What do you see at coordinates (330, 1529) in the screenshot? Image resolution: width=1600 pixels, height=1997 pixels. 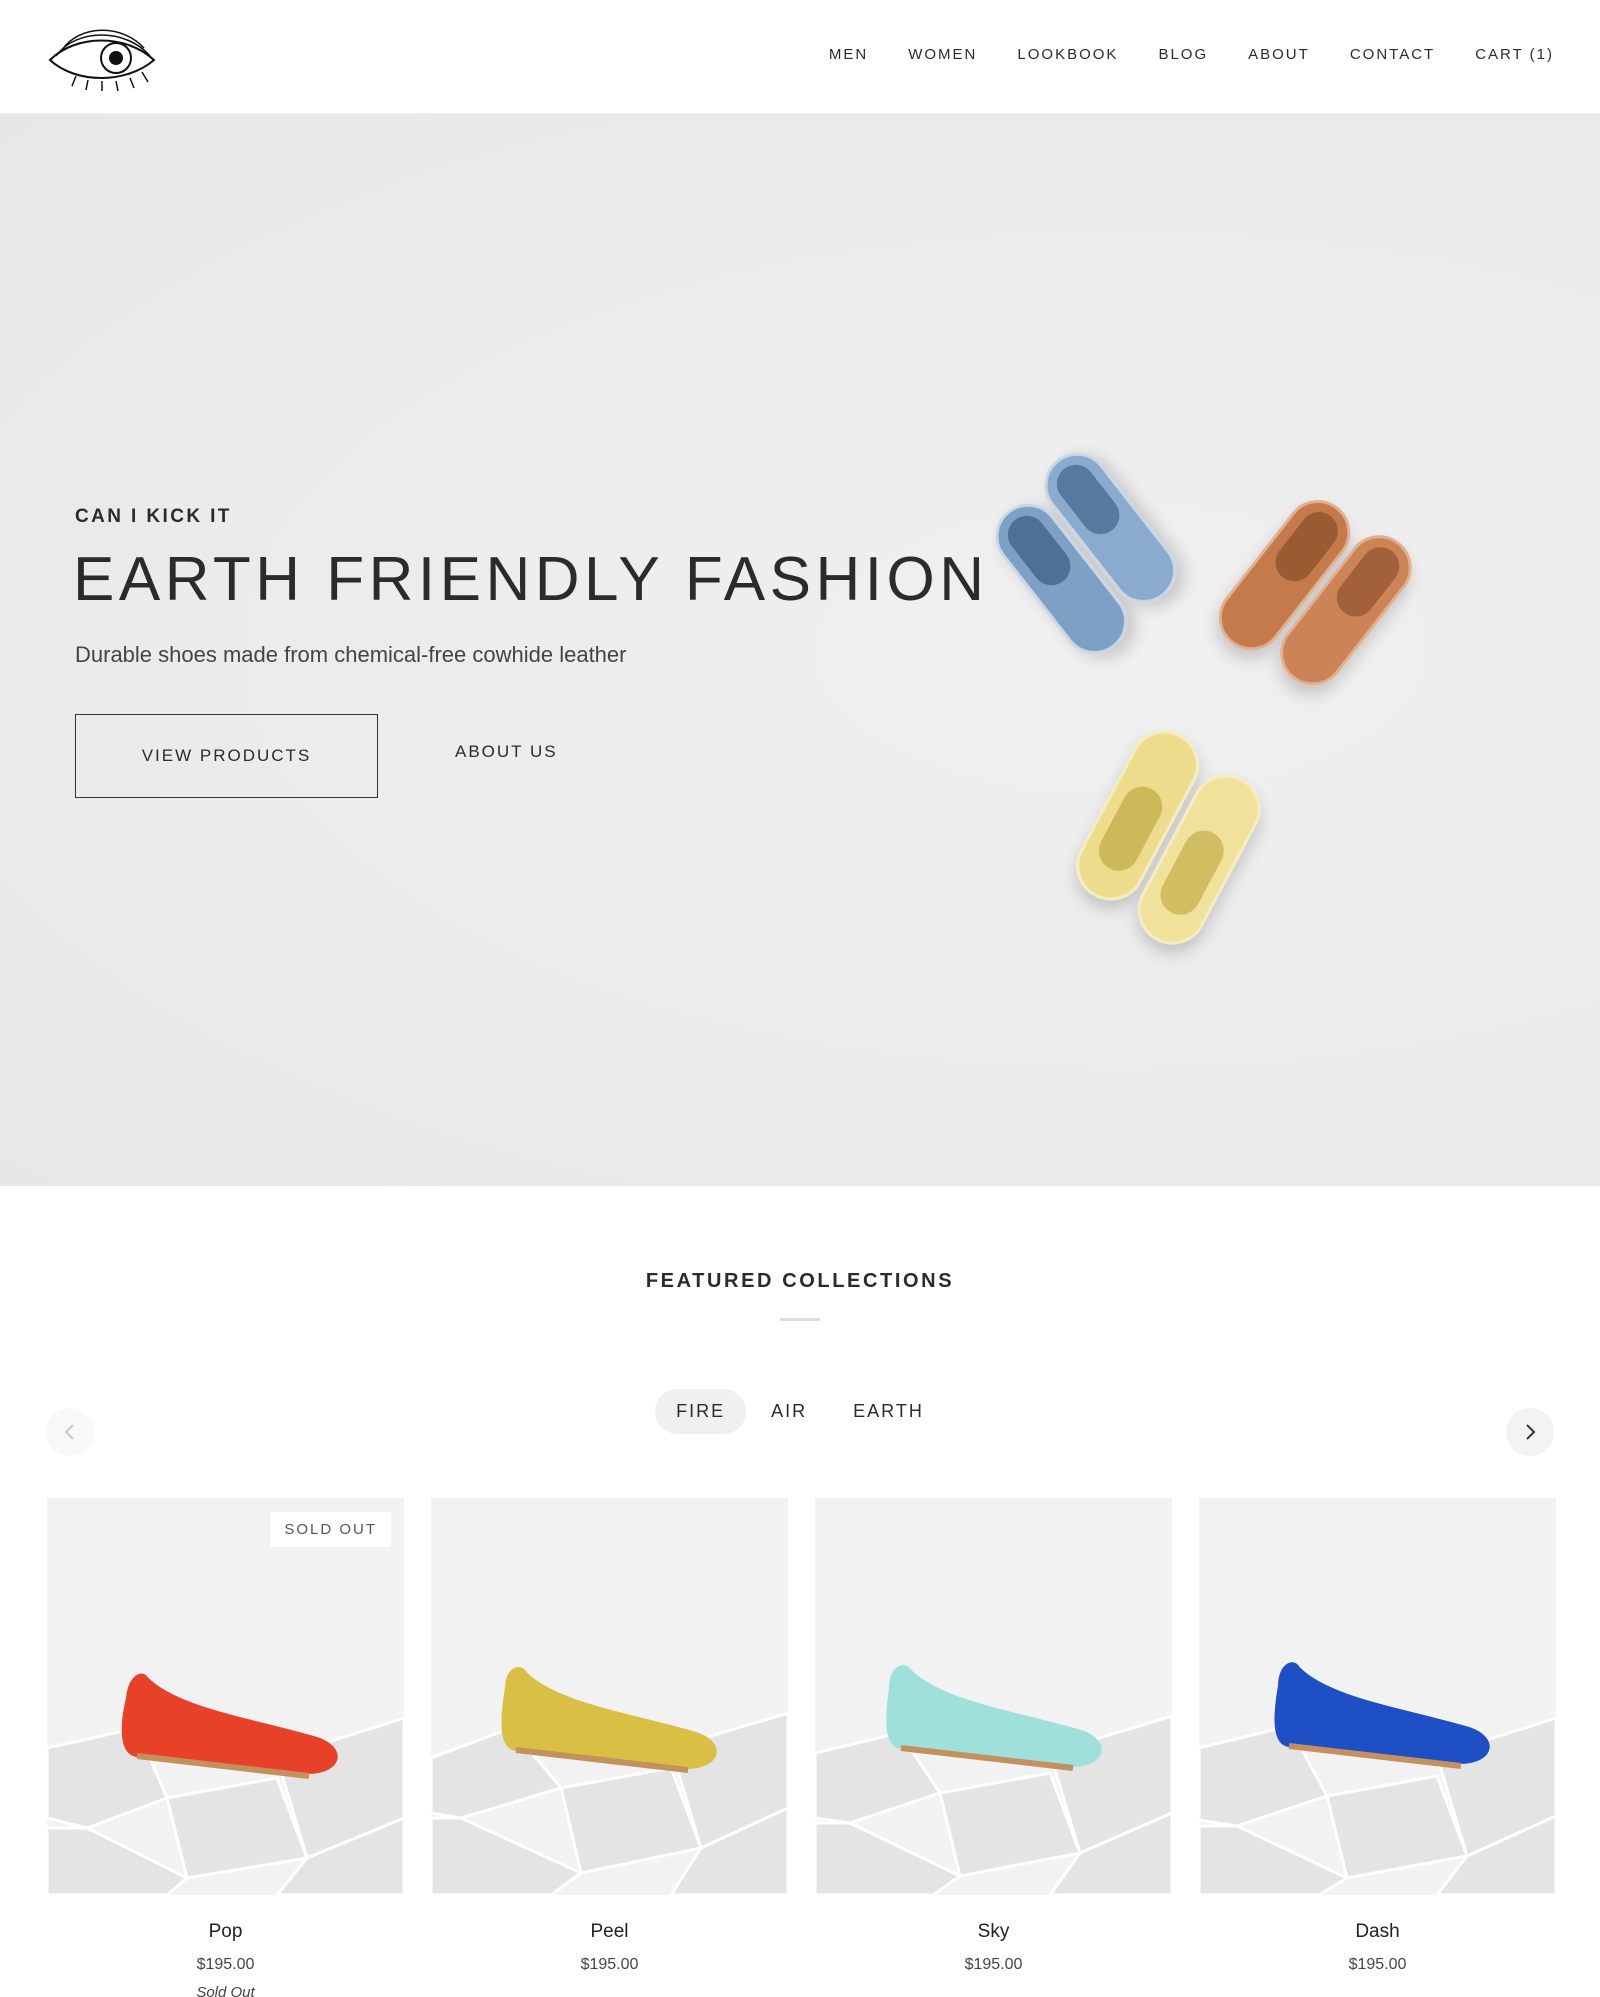 I see `sold-out-badge: SOLD OUT` at bounding box center [330, 1529].